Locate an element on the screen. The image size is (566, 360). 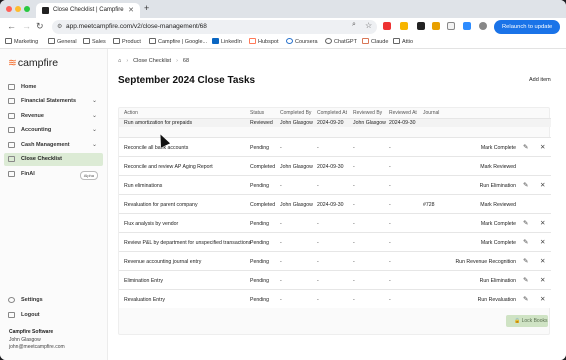
zoom-icon: ⌕ is located at coordinates (354, 25).